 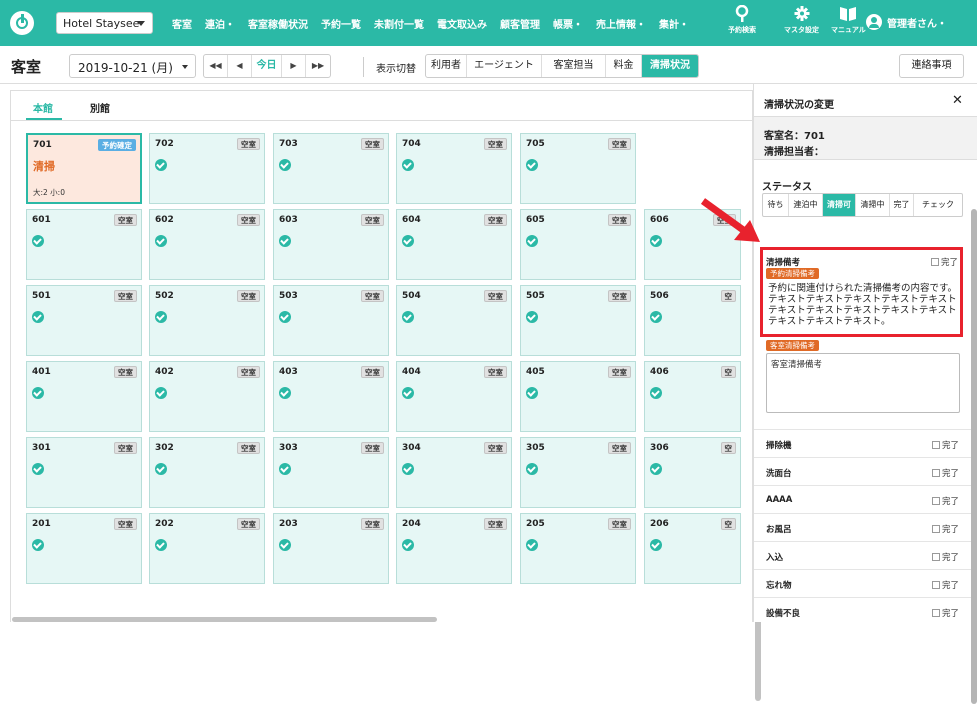 What do you see at coordinates (84, 320) in the screenshot?
I see `room-card-501: 501 空室` at bounding box center [84, 320].